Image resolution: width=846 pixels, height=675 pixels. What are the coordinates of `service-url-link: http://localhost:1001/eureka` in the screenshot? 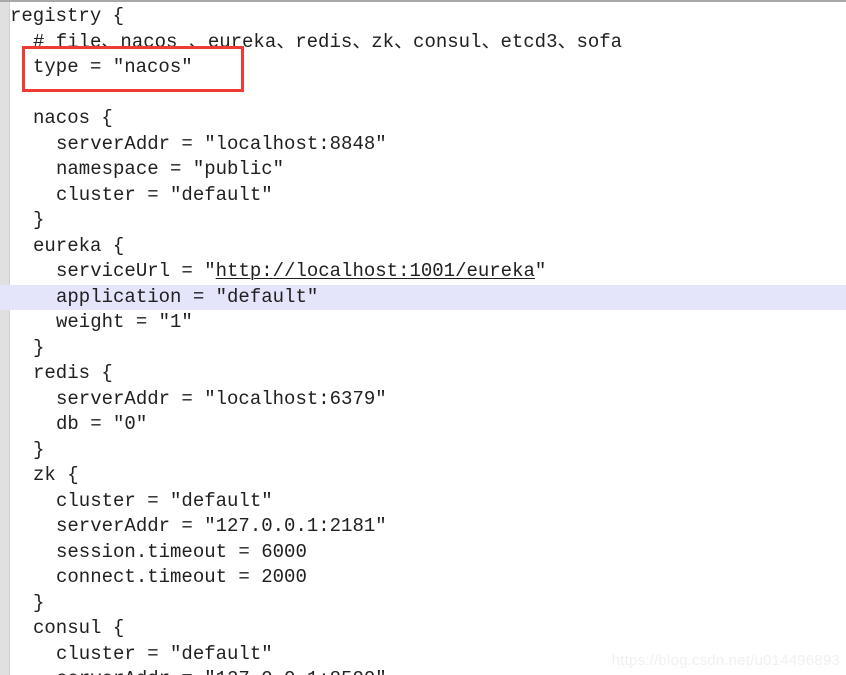 It's located at (375, 271).